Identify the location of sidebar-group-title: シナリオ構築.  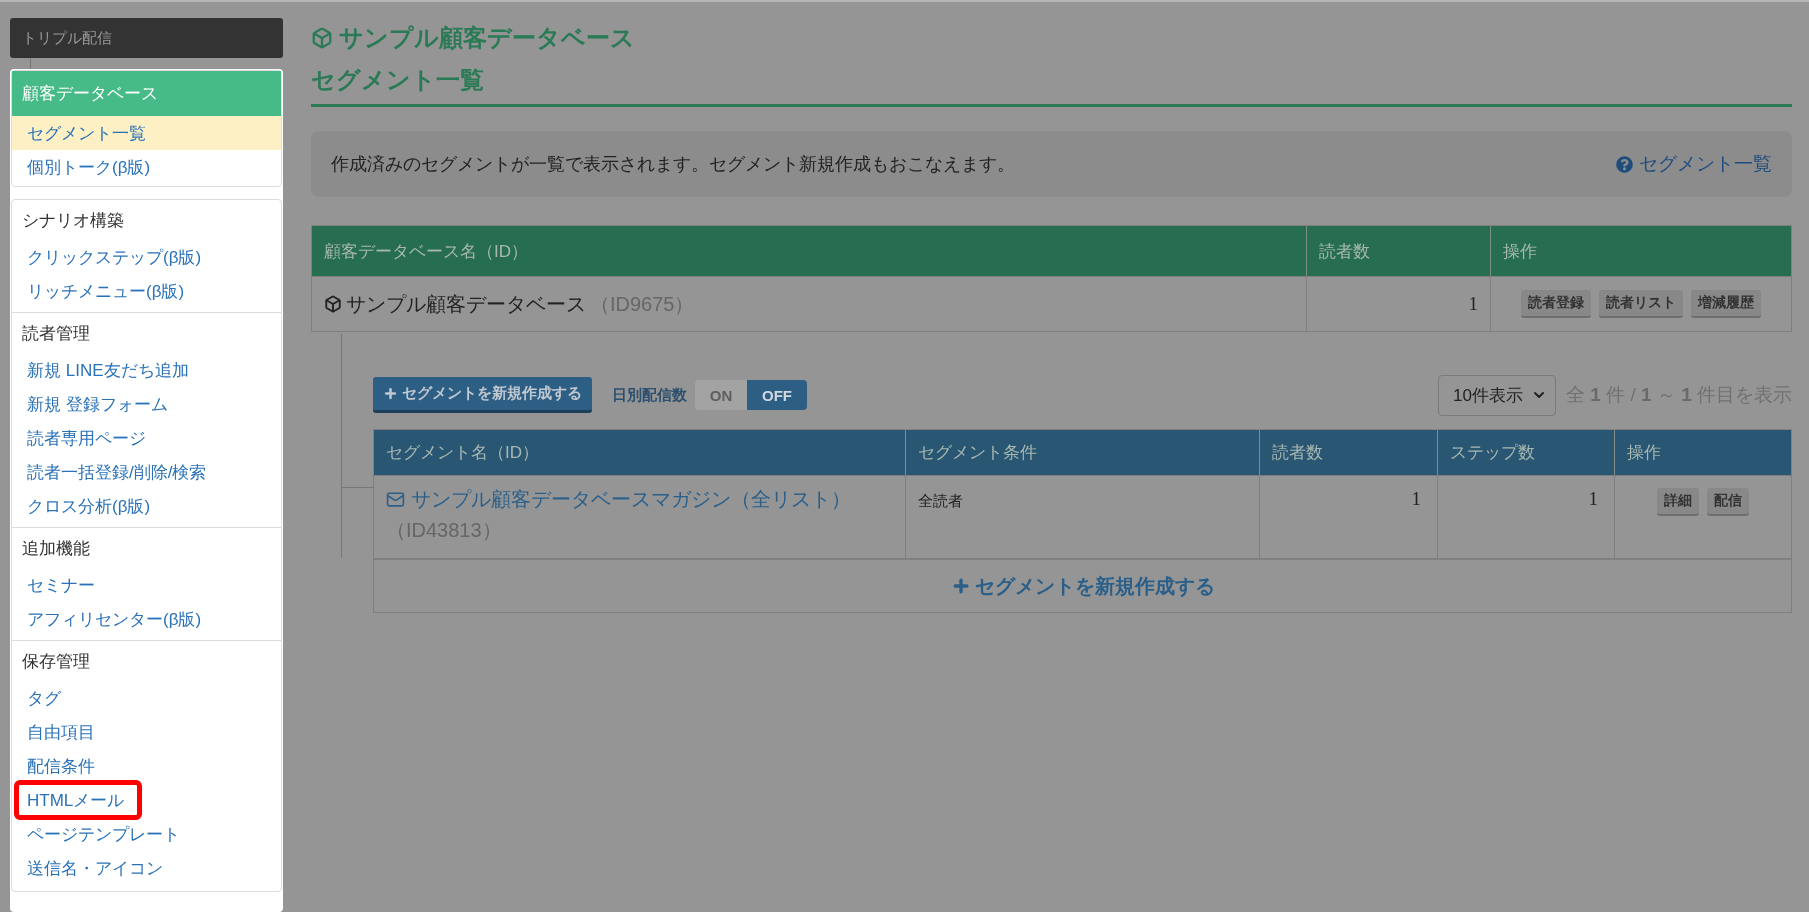
(73, 220).